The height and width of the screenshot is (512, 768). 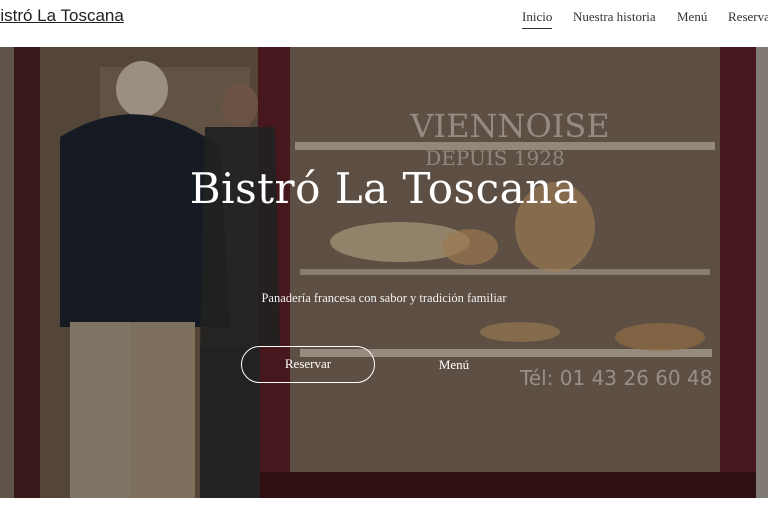 I want to click on hero-title: Bistró La Toscana, so click(x=384, y=188).